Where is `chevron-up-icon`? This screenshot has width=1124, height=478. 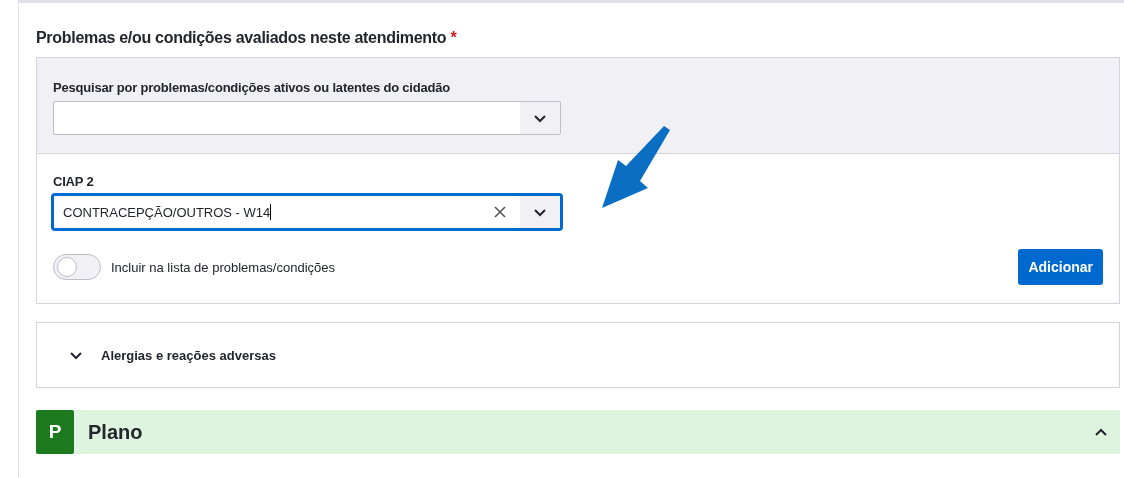 chevron-up-icon is located at coordinates (1101, 432).